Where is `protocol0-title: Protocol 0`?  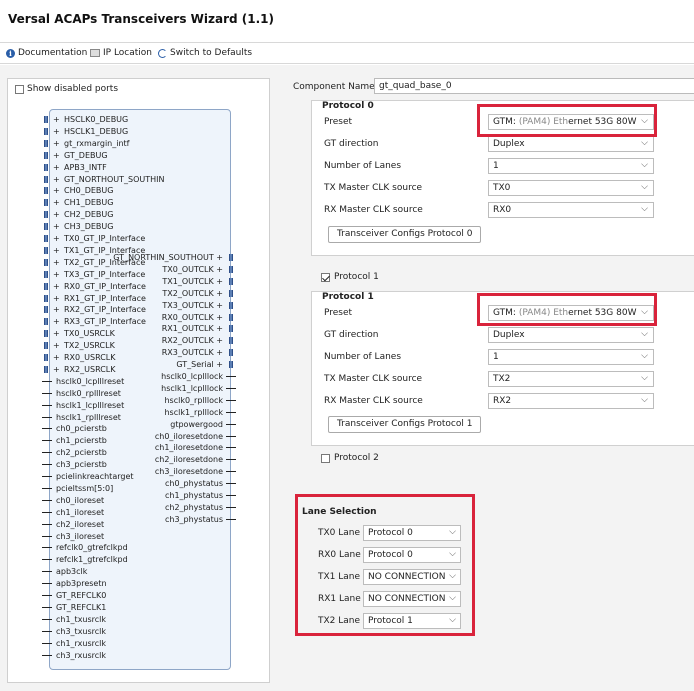
protocol0-title: Protocol 0 is located at coordinates (348, 106).